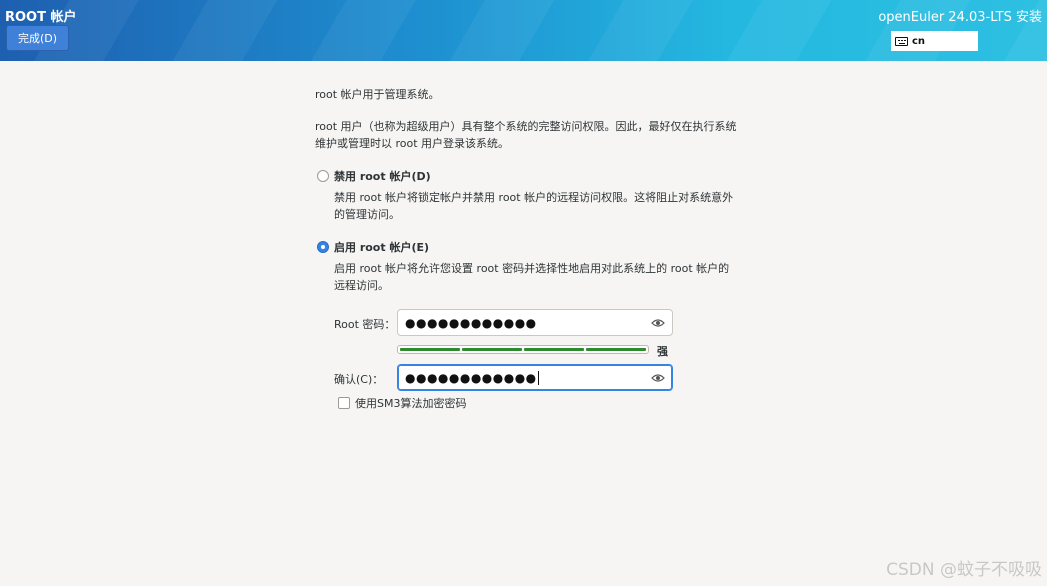  What do you see at coordinates (381, 247) in the screenshot?
I see `enable-root-label: 启用 root 帐户(E)` at bounding box center [381, 247].